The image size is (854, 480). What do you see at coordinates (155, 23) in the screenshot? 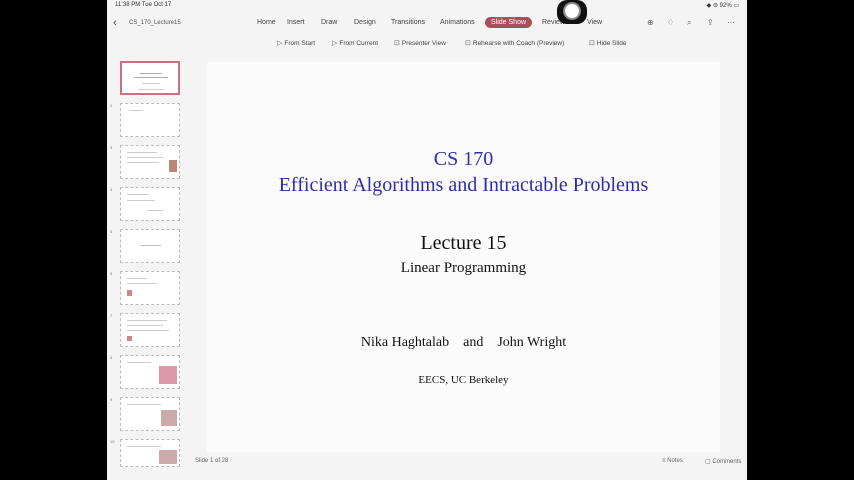
I see `document-name: CS_170_Lecture15` at bounding box center [155, 23].